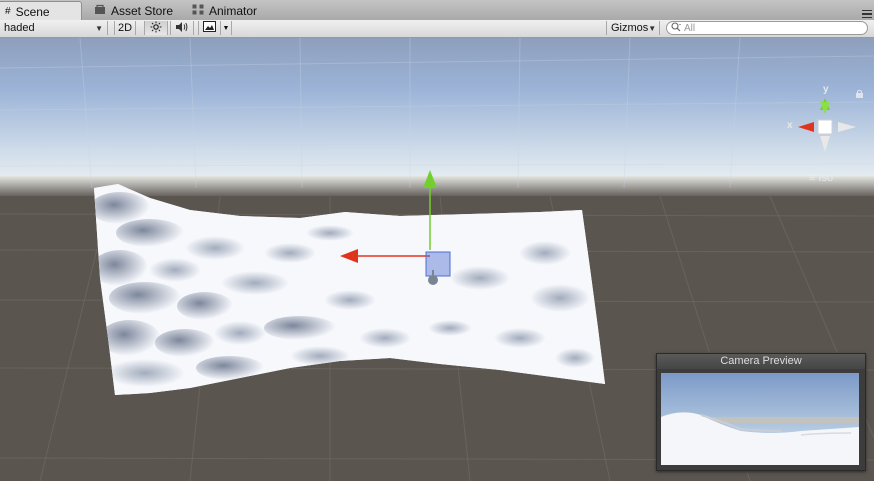  I want to click on gizmos-label: Gizmos, so click(630, 28).